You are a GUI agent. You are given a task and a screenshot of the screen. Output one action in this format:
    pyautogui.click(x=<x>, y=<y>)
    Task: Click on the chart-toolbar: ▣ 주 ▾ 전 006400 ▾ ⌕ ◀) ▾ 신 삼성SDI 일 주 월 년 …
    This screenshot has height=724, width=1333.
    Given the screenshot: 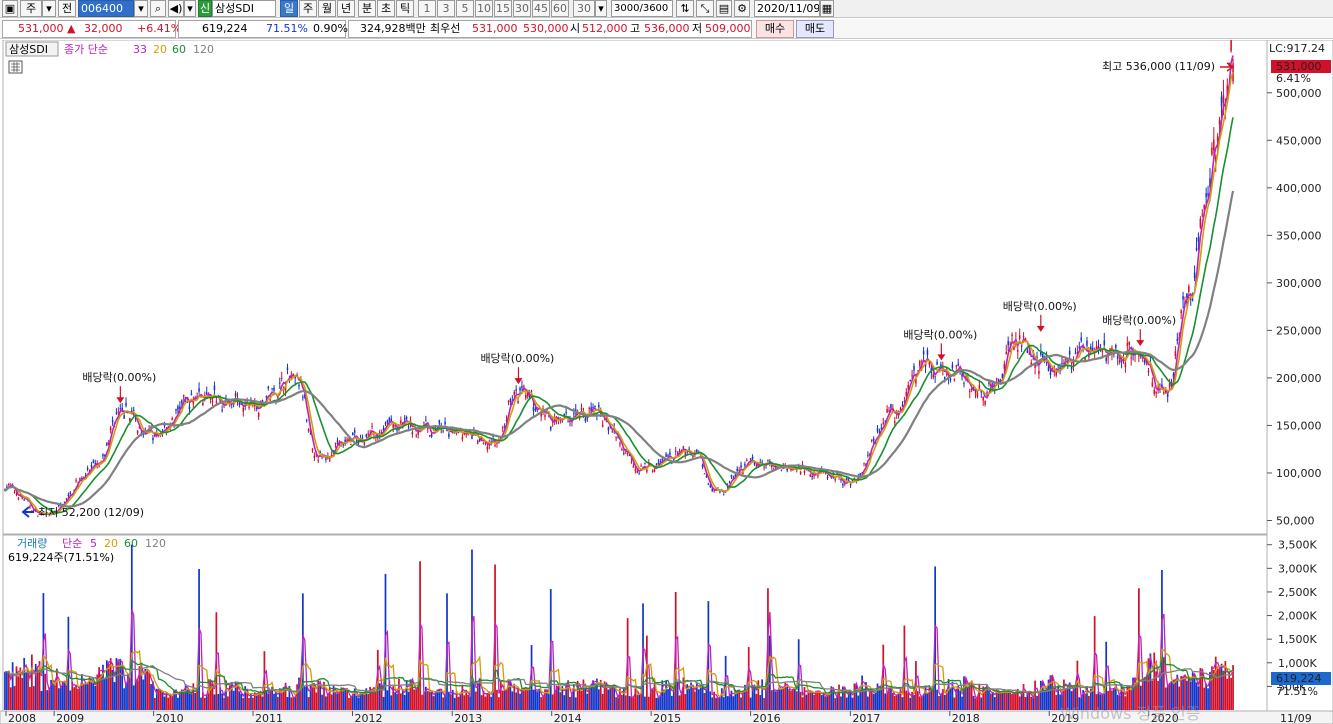 What is the action you would take?
    pyautogui.click(x=666, y=9)
    